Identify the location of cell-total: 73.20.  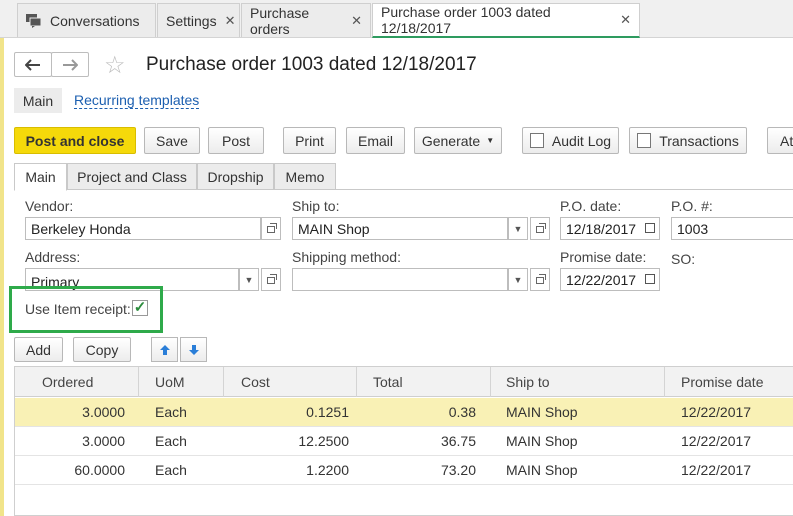
(458, 470).